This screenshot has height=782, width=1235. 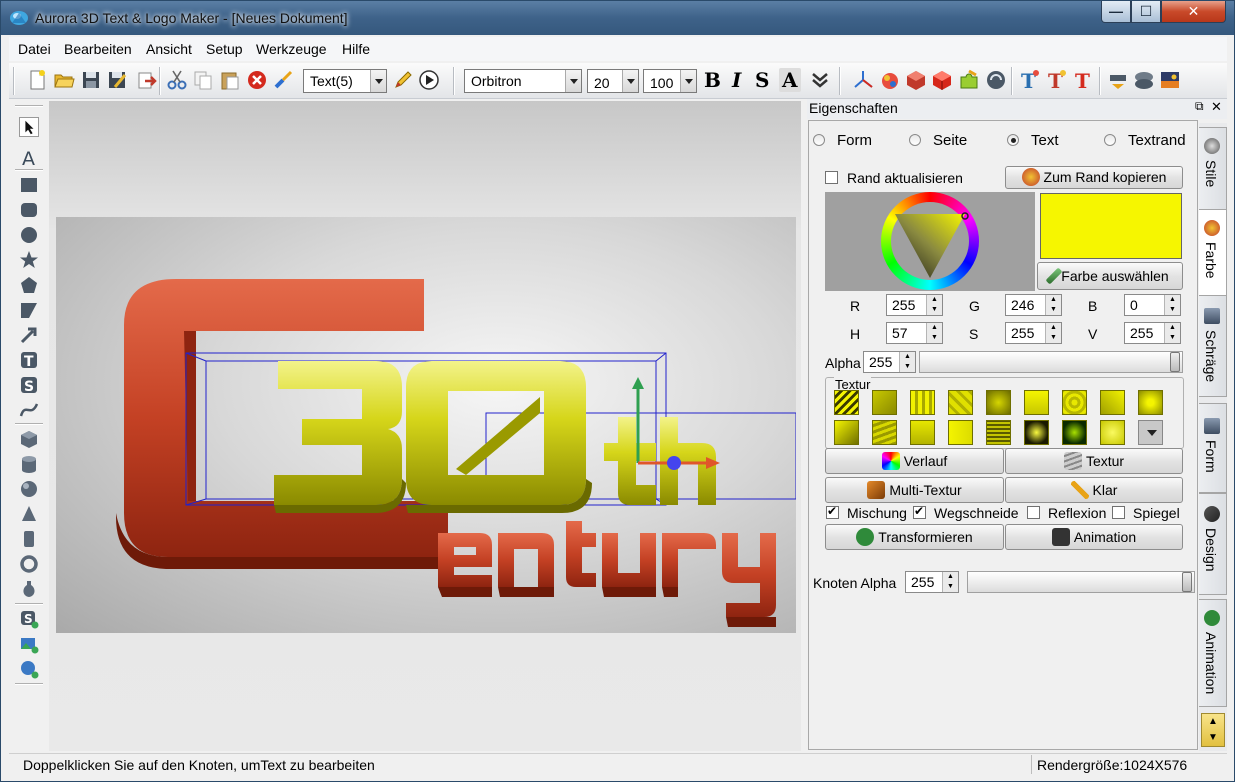 I want to click on cylinder-icon, so click(x=29, y=464).